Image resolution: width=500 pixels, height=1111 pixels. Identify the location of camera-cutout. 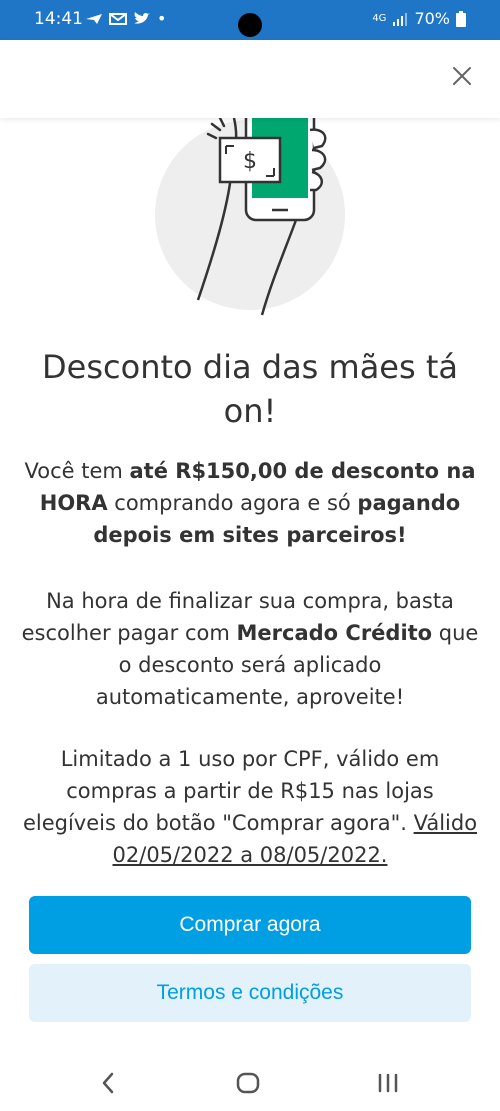
(250, 25).